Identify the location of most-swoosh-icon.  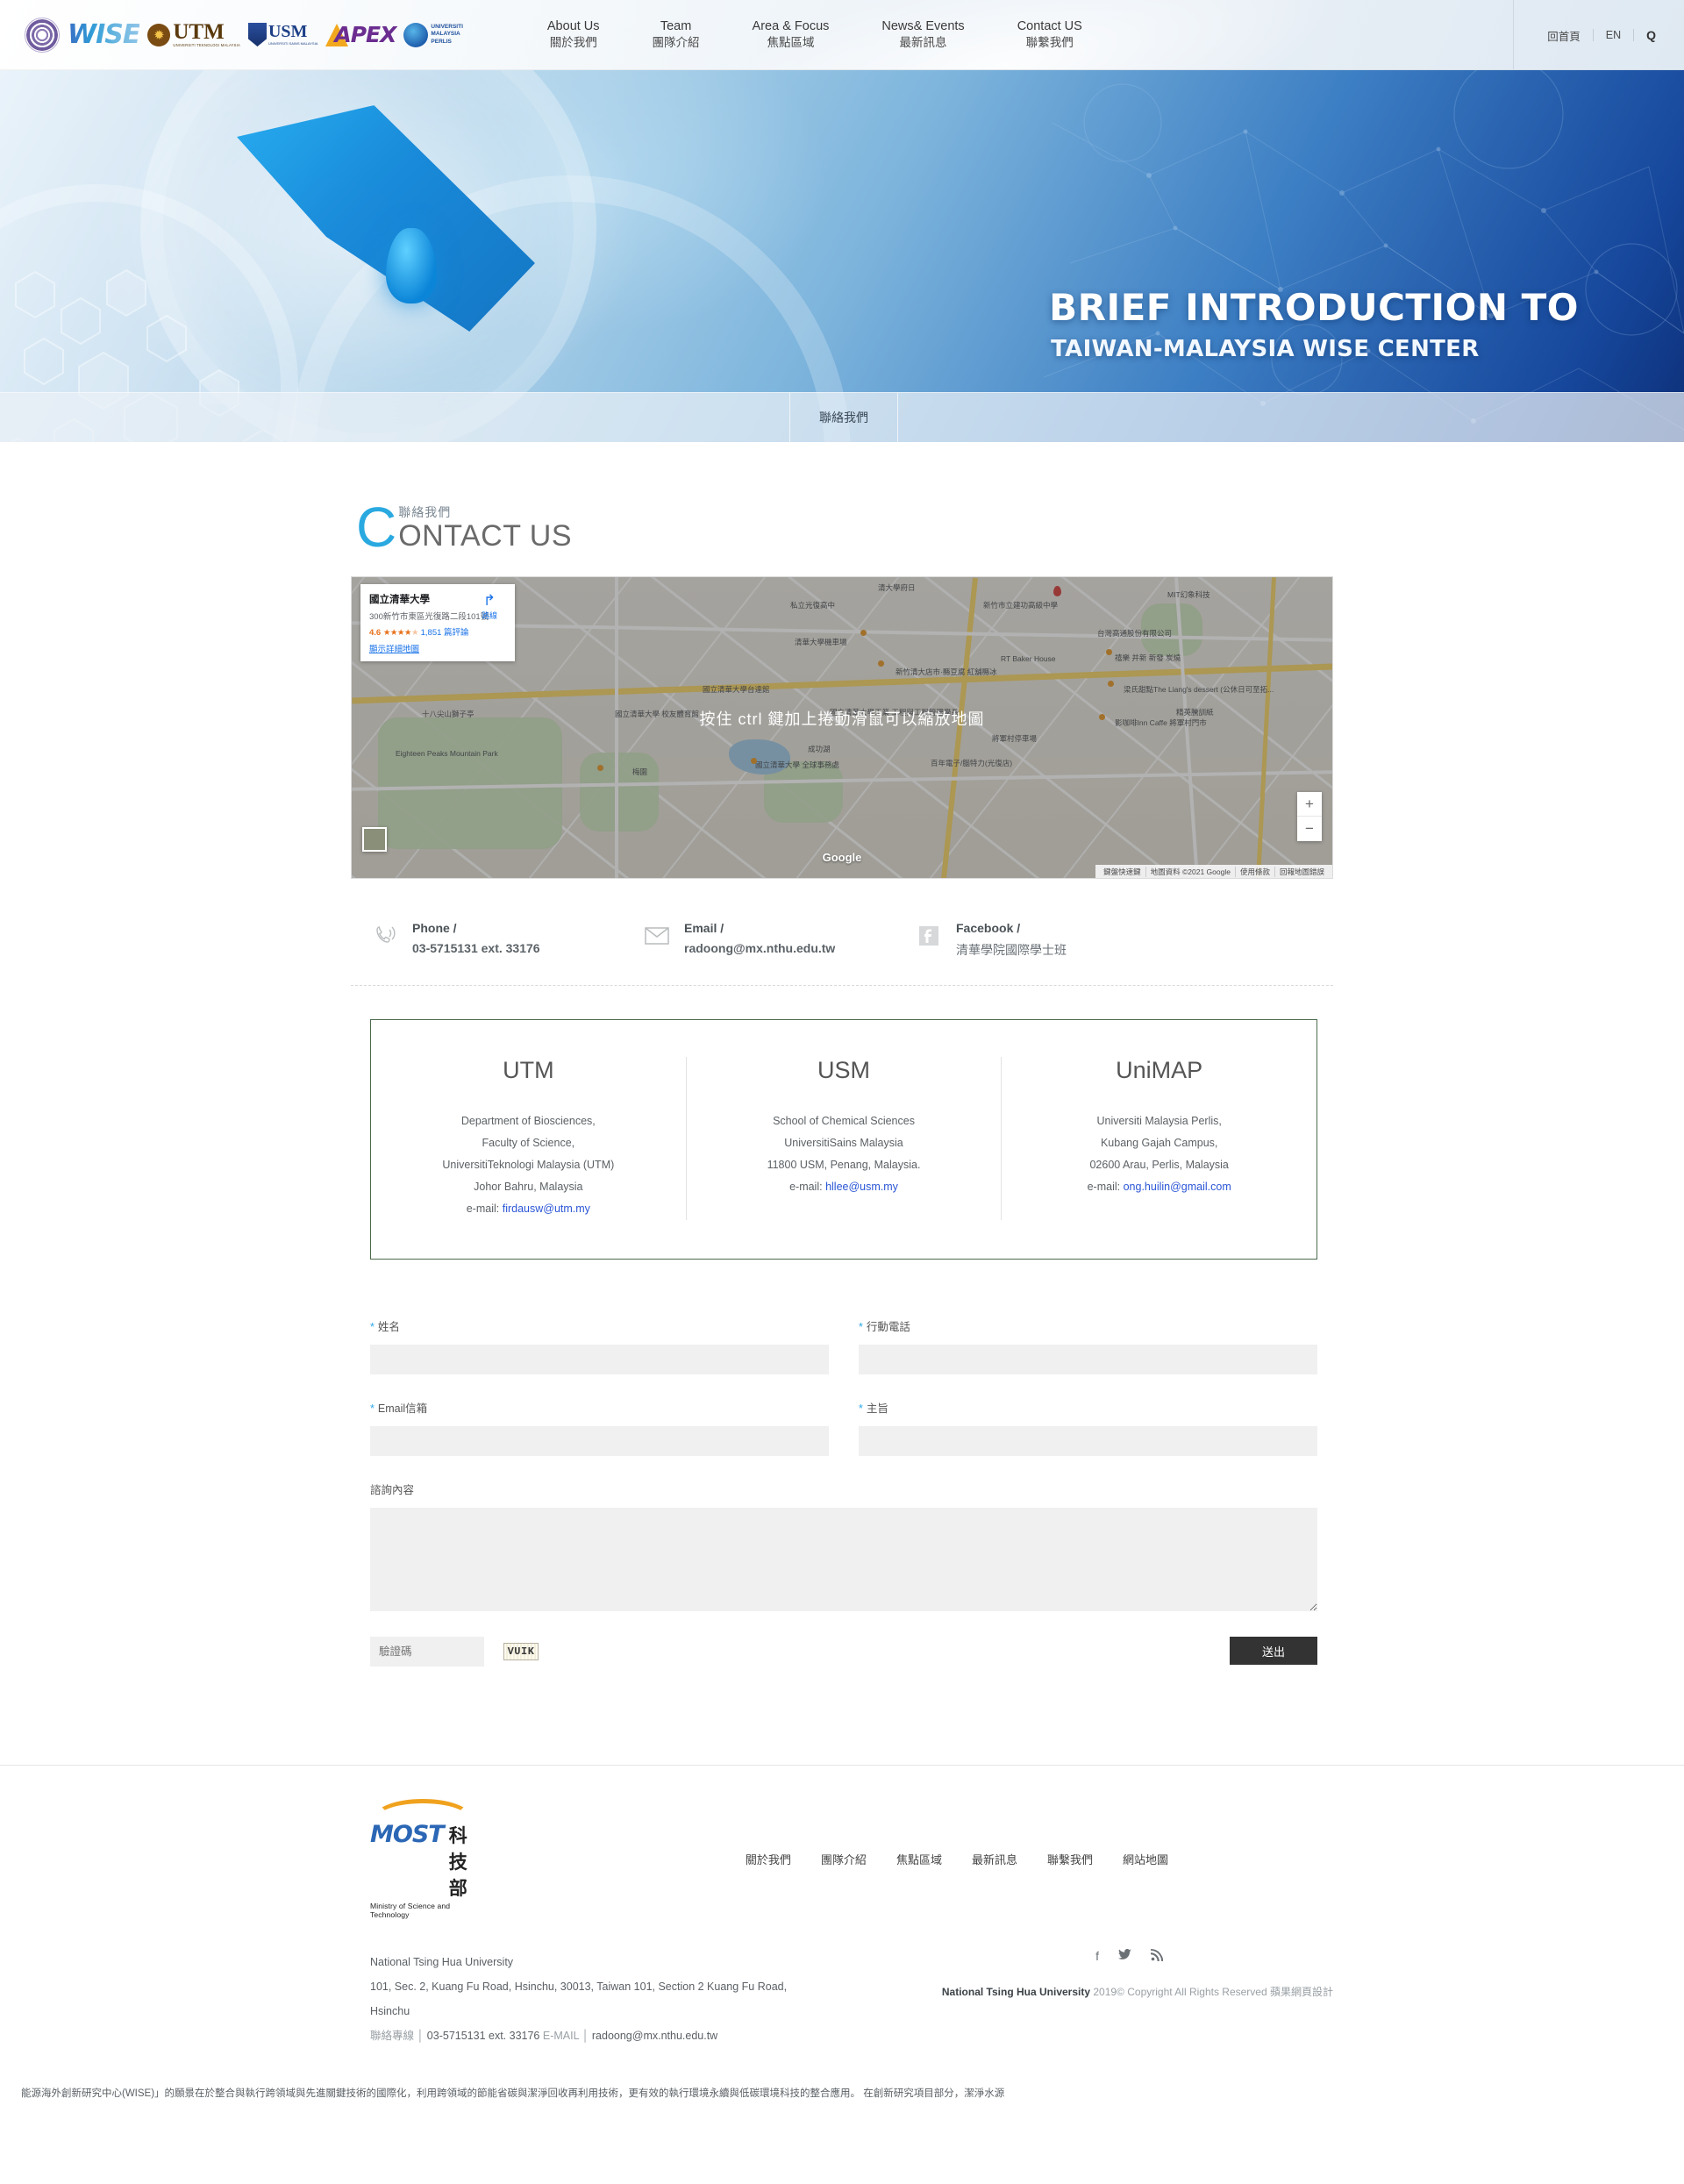
(423, 1810).